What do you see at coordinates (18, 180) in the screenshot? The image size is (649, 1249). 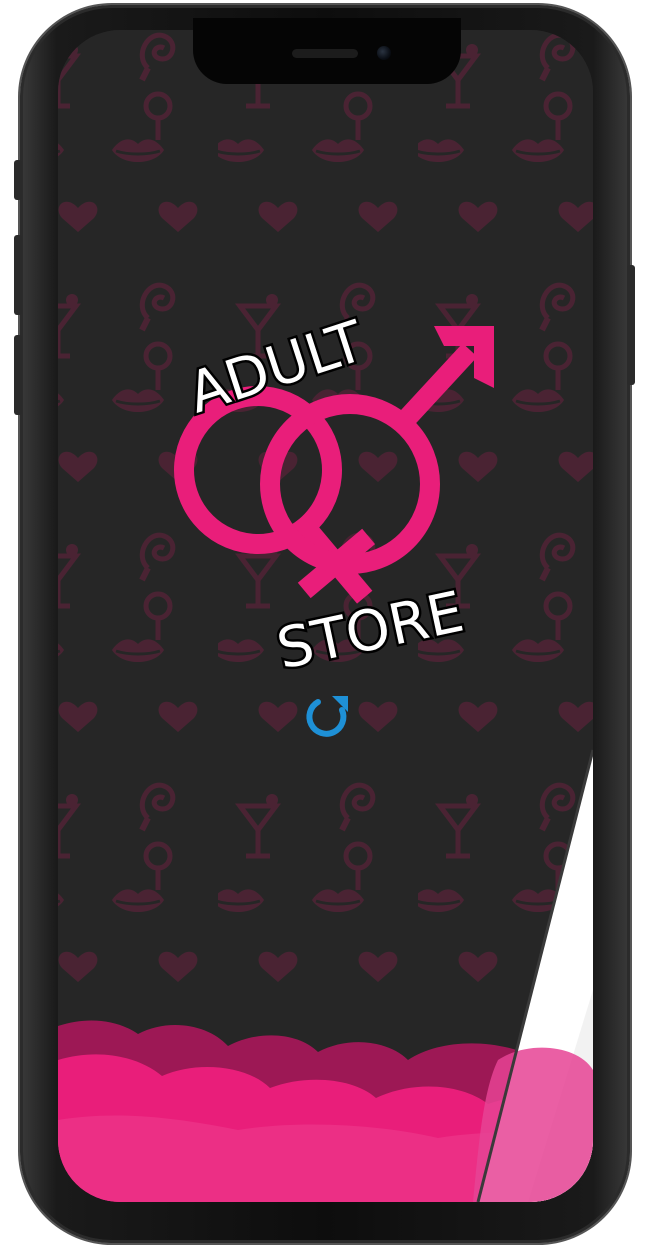 I see `mute-switch` at bounding box center [18, 180].